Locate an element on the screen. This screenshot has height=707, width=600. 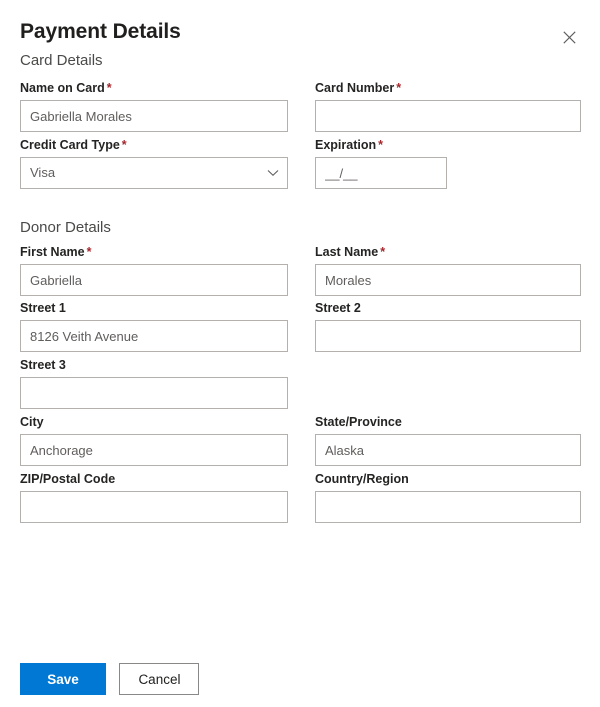
name-on-card-input is located at coordinates (154, 116).